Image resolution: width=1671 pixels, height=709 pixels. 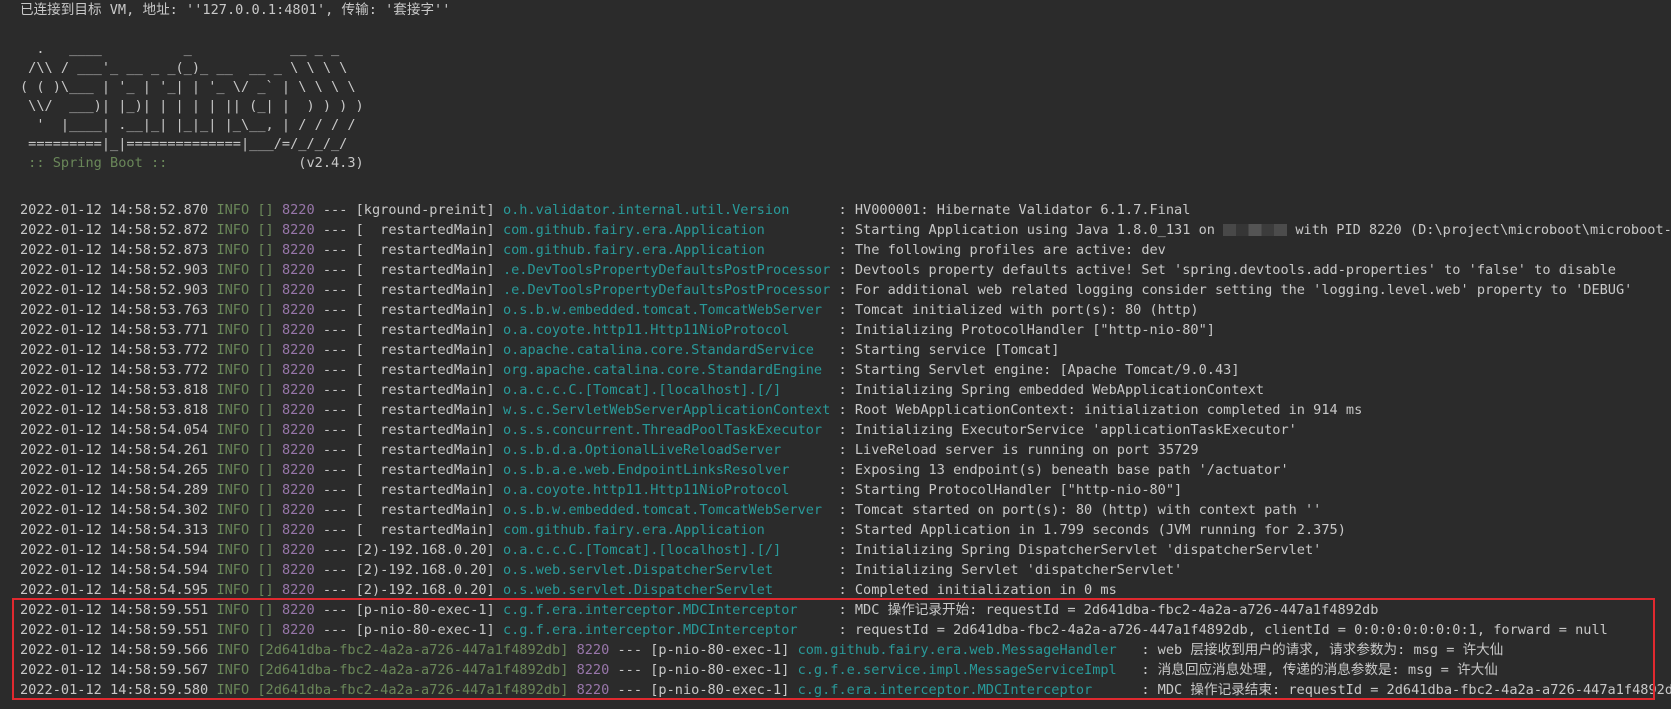 I want to click on log-timestamp: 2022-01-12 14:58:53.818, so click(x=114, y=410).